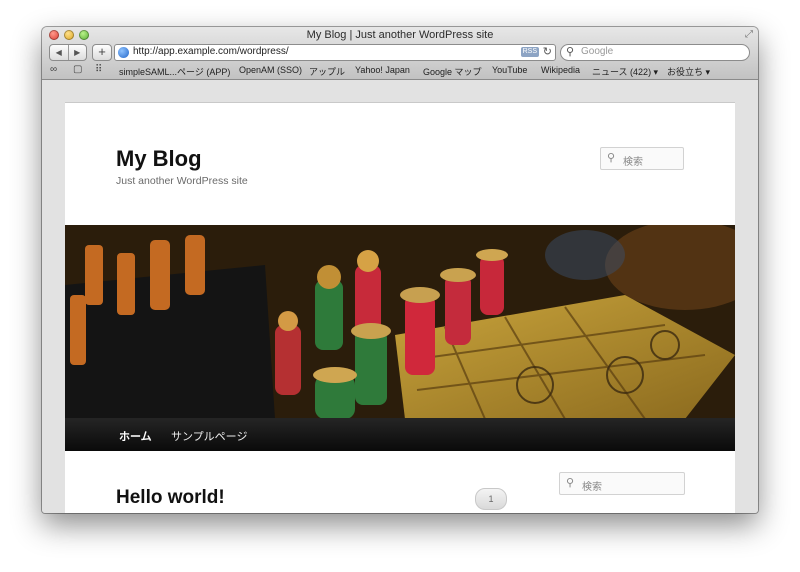 The image size is (800, 572). What do you see at coordinates (159, 159) in the screenshot?
I see `site-title: My Blog` at bounding box center [159, 159].